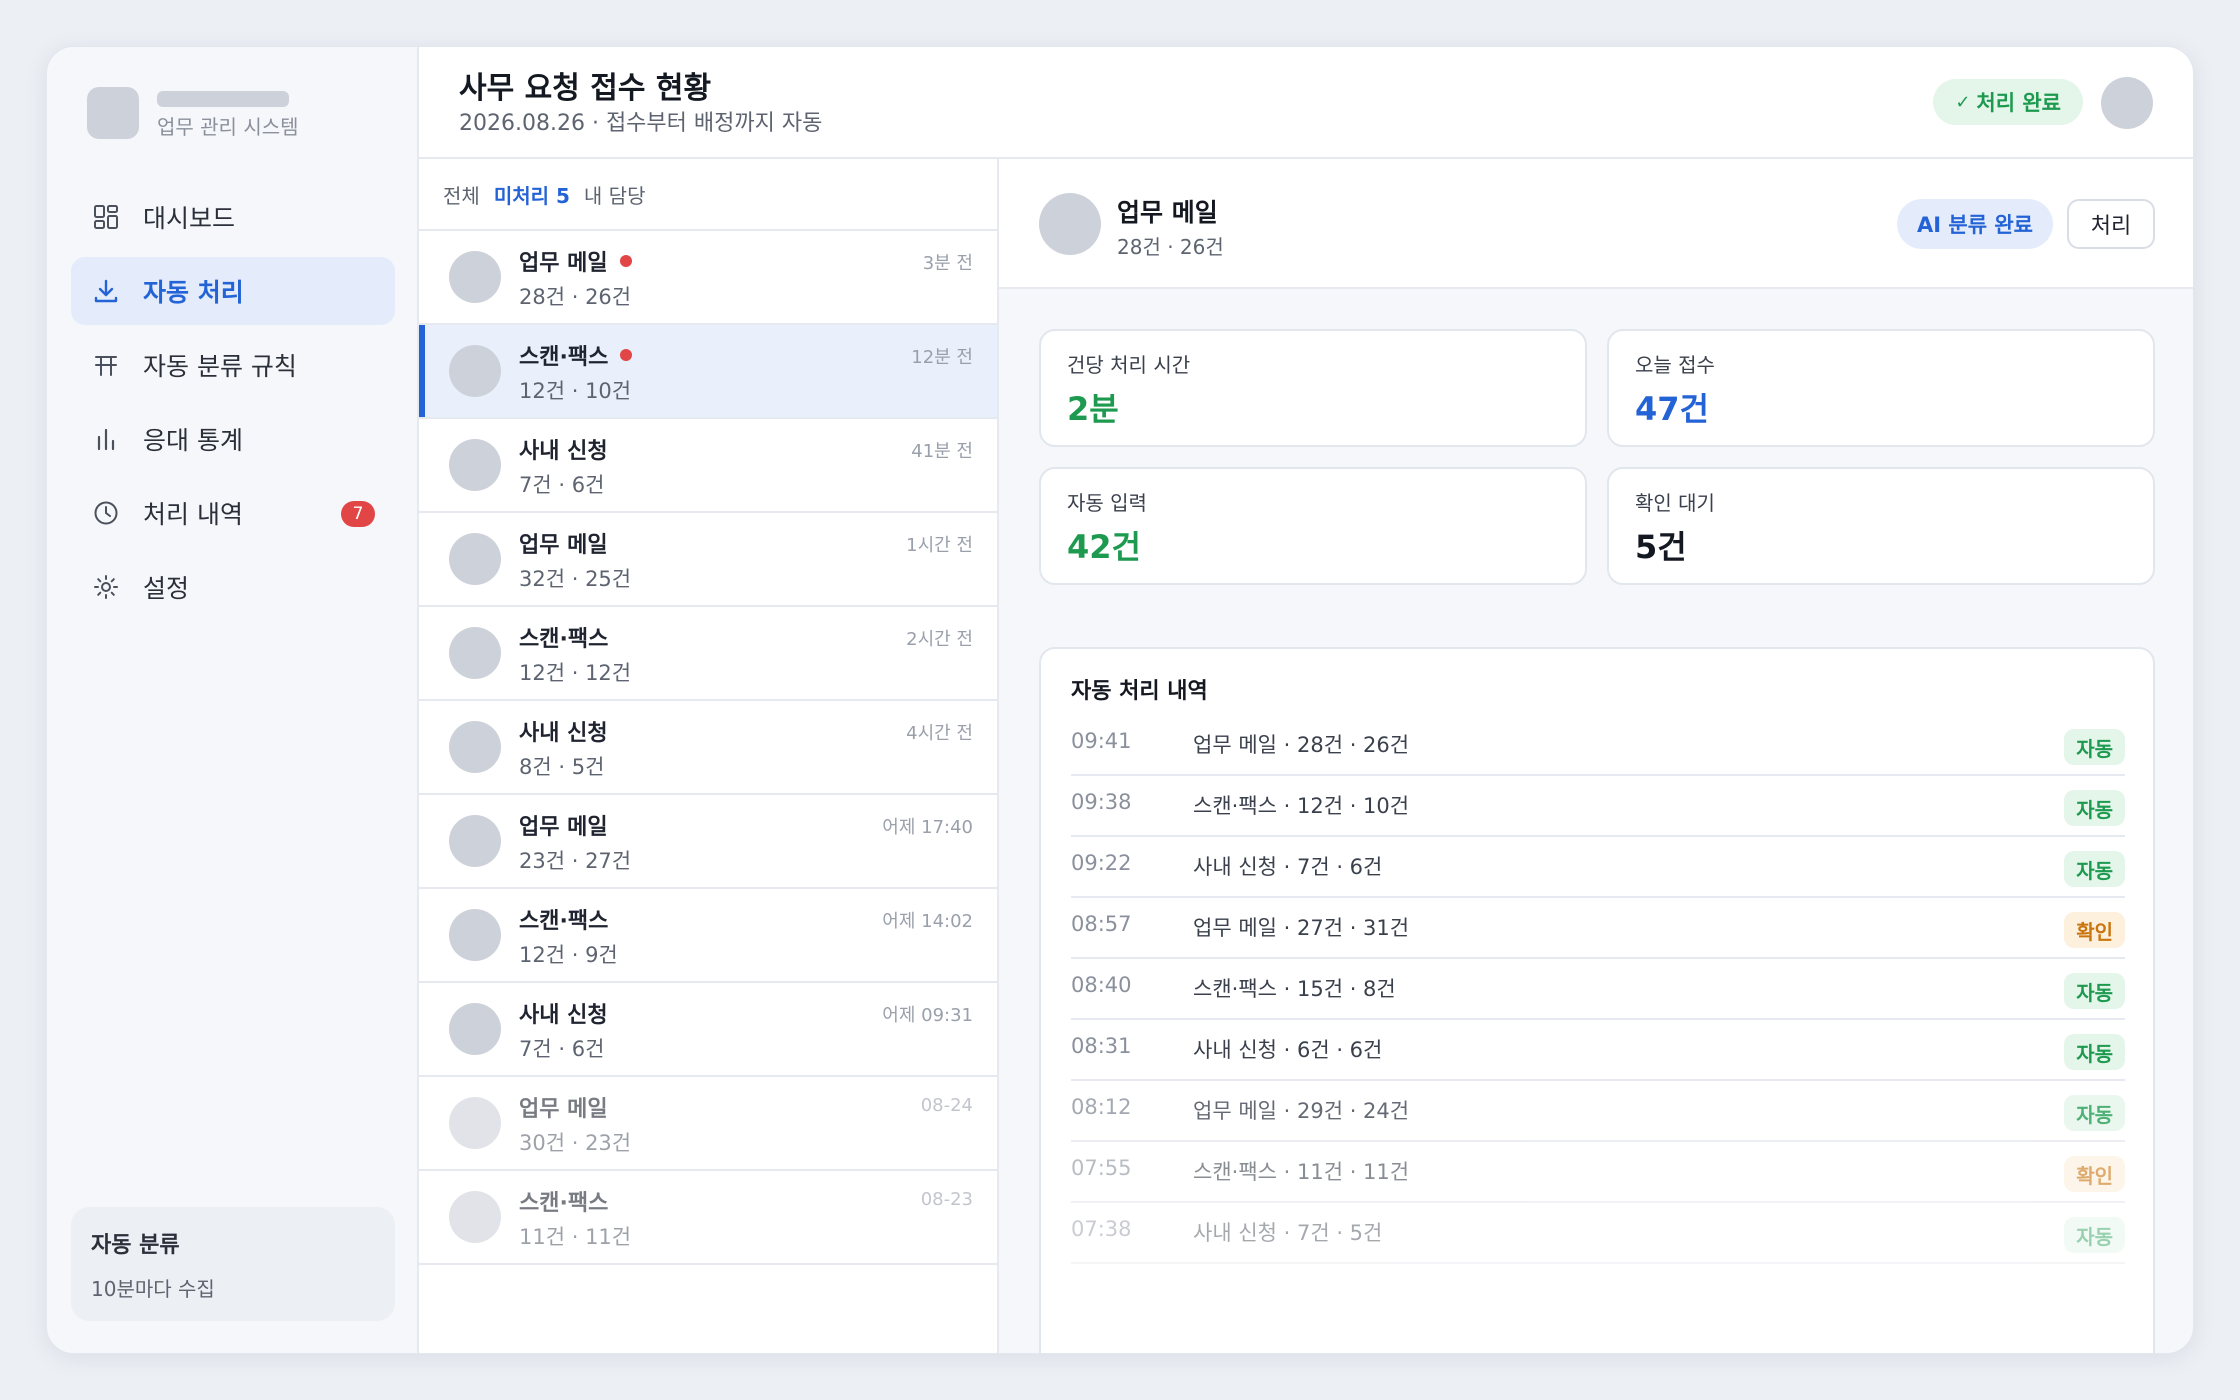 The width and height of the screenshot is (2240, 1400). What do you see at coordinates (106, 365) in the screenshot?
I see `rules-icon` at bounding box center [106, 365].